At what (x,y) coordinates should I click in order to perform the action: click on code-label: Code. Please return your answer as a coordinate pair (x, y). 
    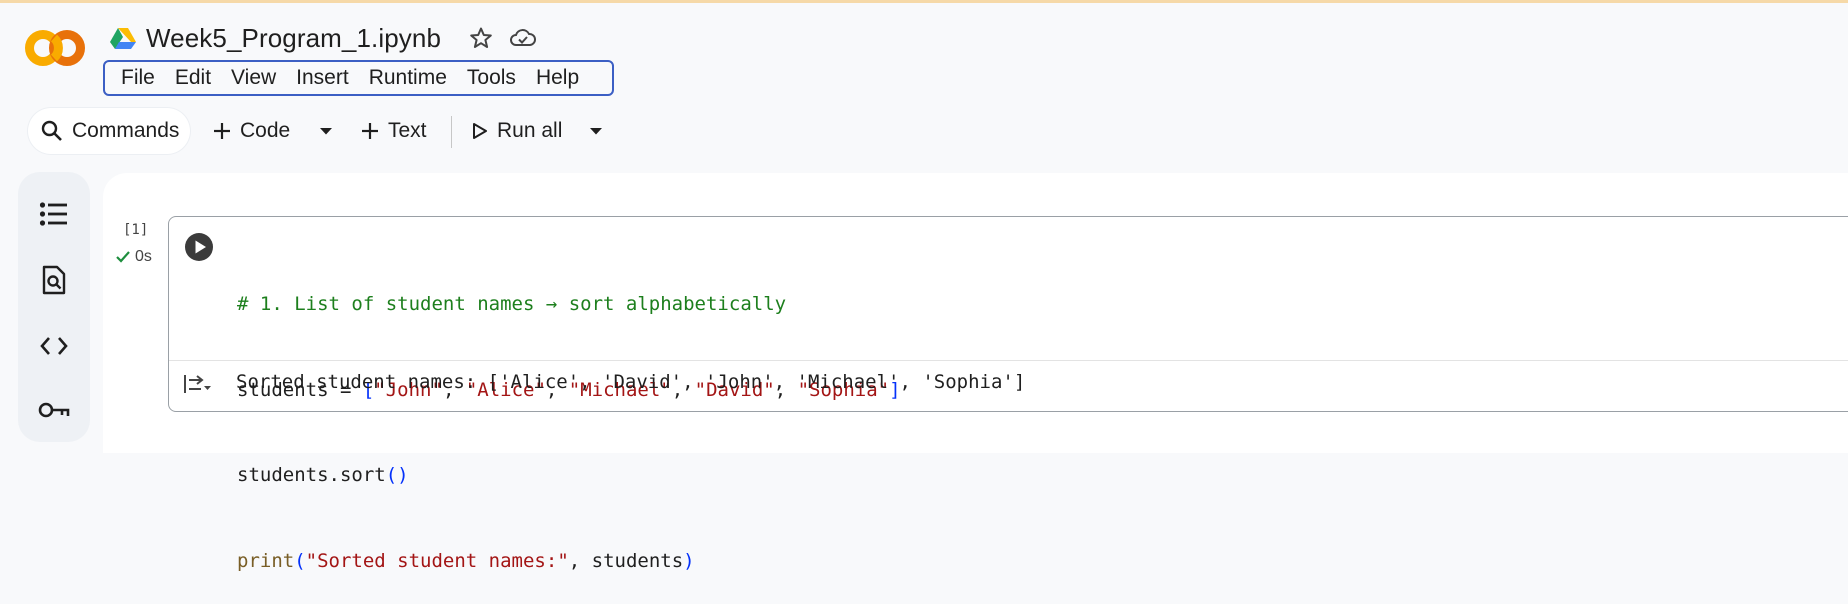
    Looking at the image, I should click on (265, 130).